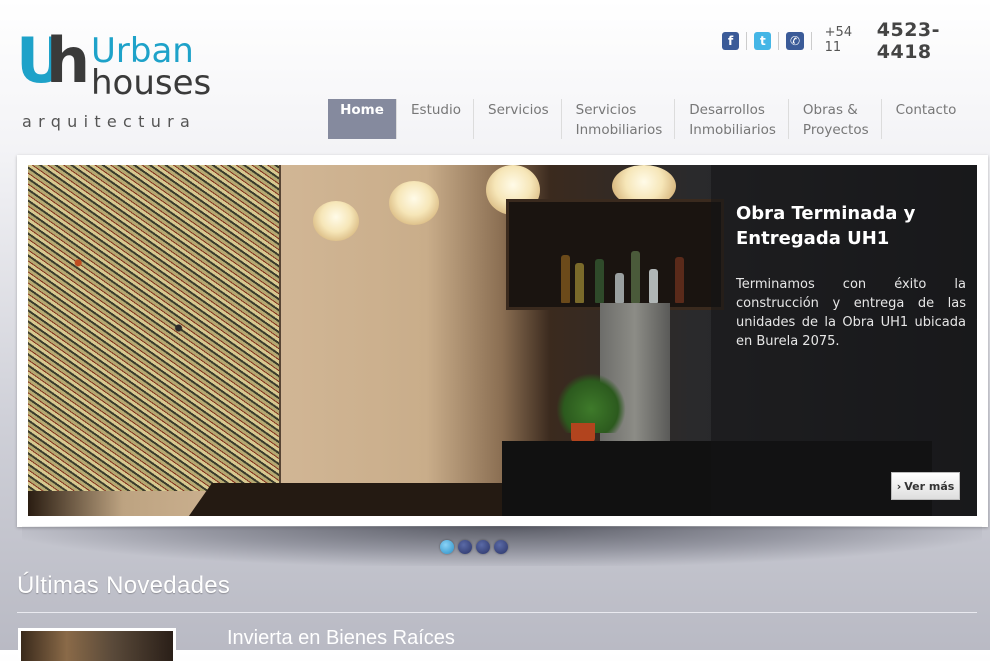 This screenshot has height=661, width=990. What do you see at coordinates (583, 433) in the screenshot?
I see `slide-pot` at bounding box center [583, 433].